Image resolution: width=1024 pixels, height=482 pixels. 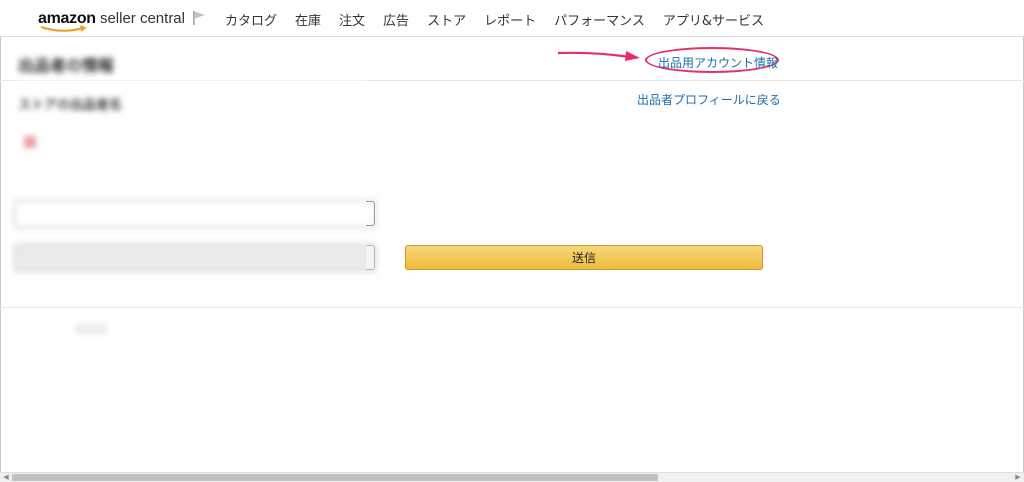 What do you see at coordinates (396, 19) in the screenshot?
I see `nav-advertising: 広告` at bounding box center [396, 19].